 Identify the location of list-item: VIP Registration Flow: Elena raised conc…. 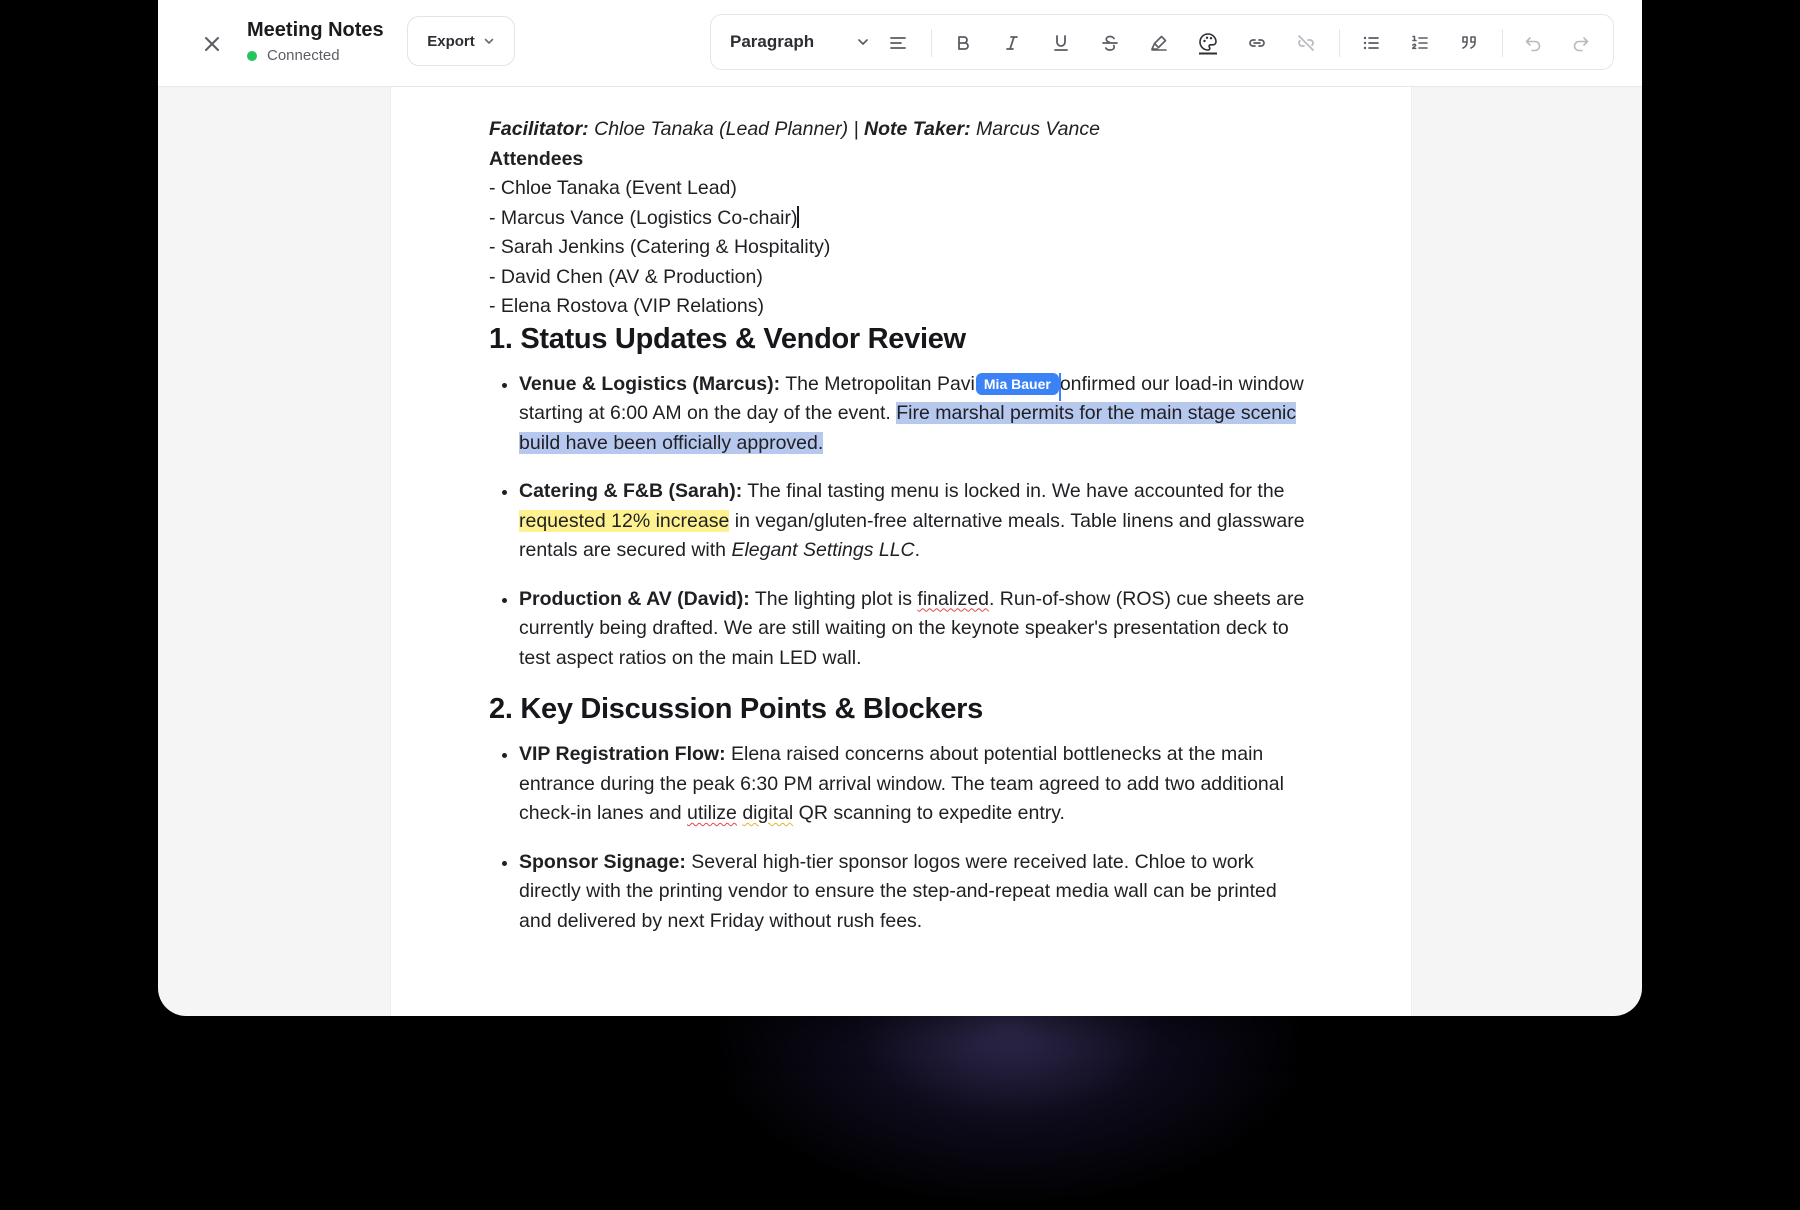
(914, 784).